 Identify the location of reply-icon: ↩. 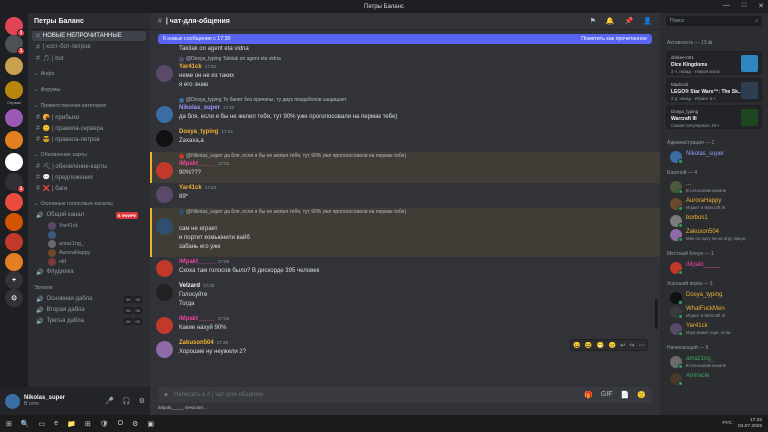
(622, 345).